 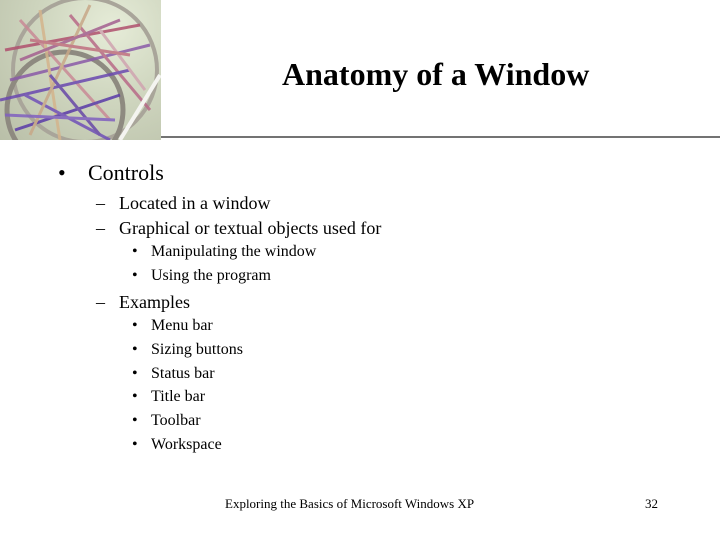 What do you see at coordinates (197, 349) in the screenshot?
I see `example-item-text: Sizing buttons` at bounding box center [197, 349].